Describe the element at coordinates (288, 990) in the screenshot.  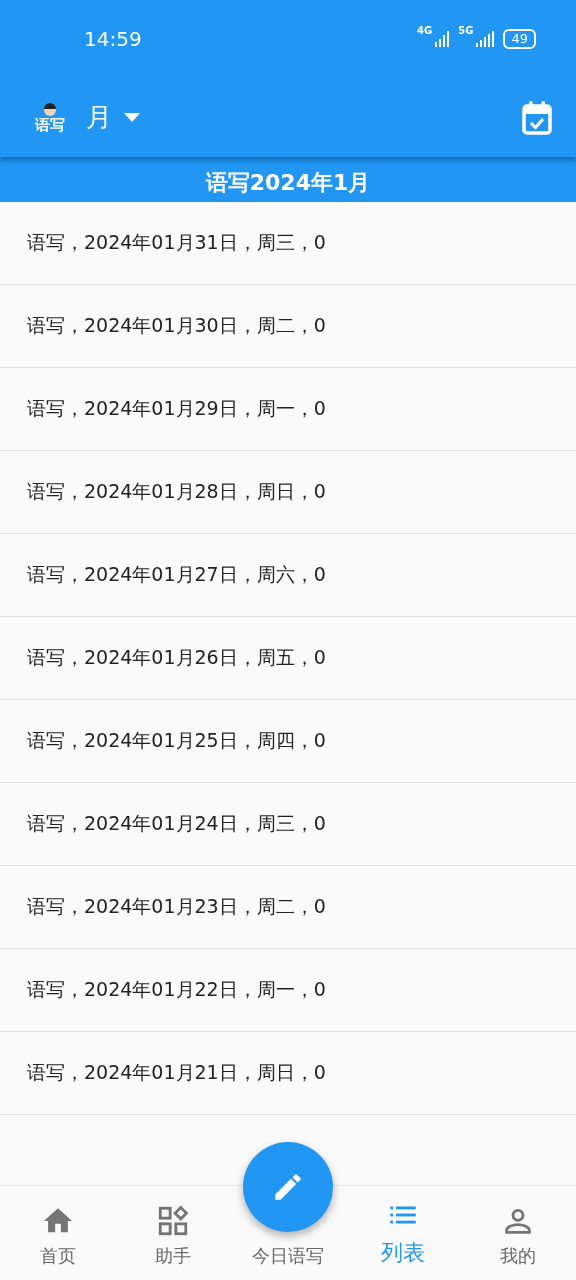
I see `list-item: 语写，2024年01月22日，周一，0` at that location.